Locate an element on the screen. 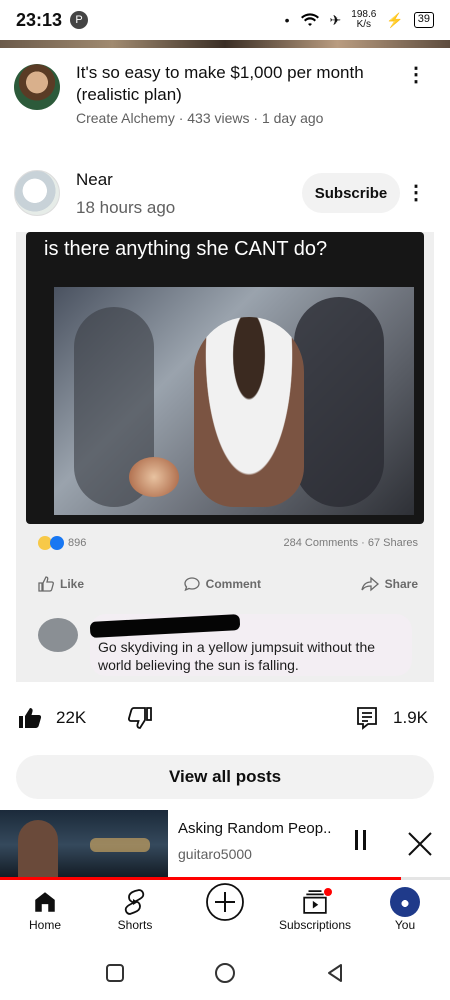 The width and height of the screenshot is (450, 1000). nav-home: Home is located at coordinates (45, 911).